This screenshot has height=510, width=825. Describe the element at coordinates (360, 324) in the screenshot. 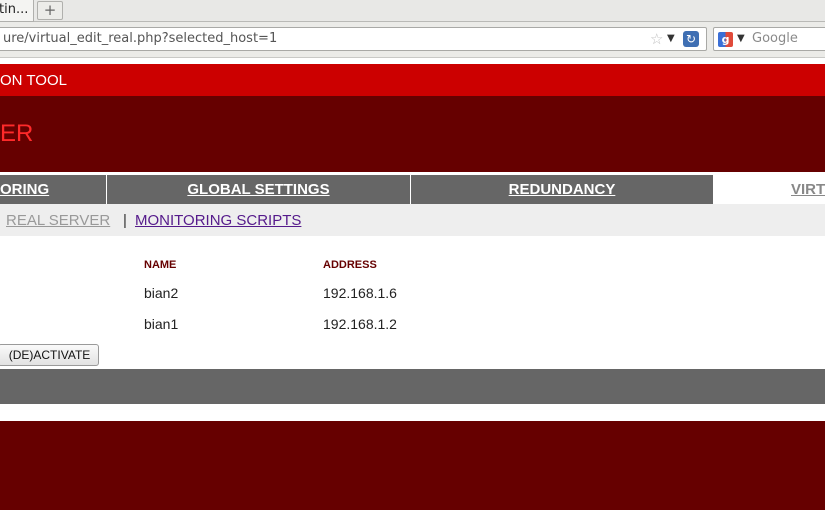

I see `row-address: 192.168.1.2` at that location.